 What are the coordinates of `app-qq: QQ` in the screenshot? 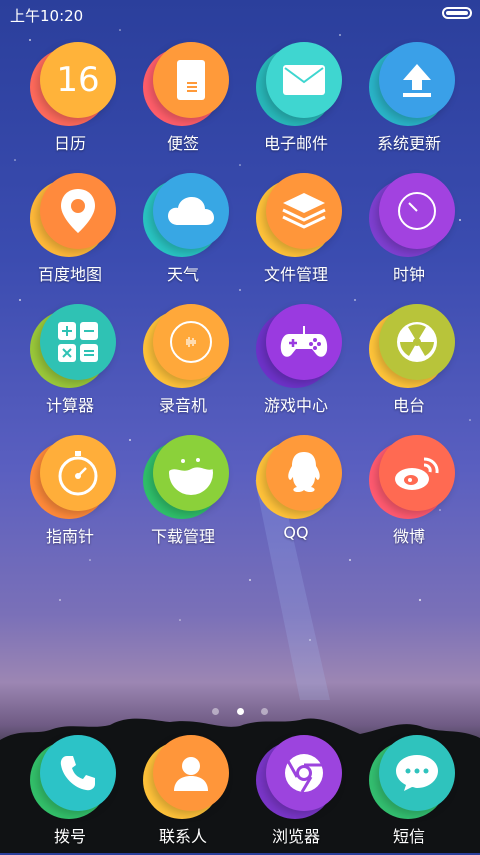 It's located at (296, 495).